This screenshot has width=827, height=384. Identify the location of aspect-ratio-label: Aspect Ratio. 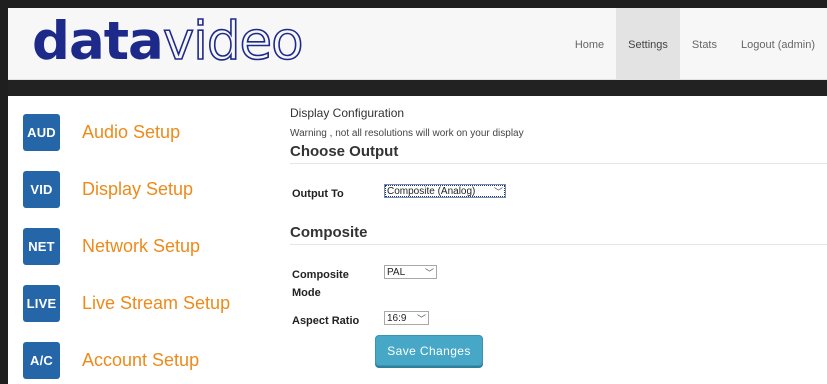
(326, 321).